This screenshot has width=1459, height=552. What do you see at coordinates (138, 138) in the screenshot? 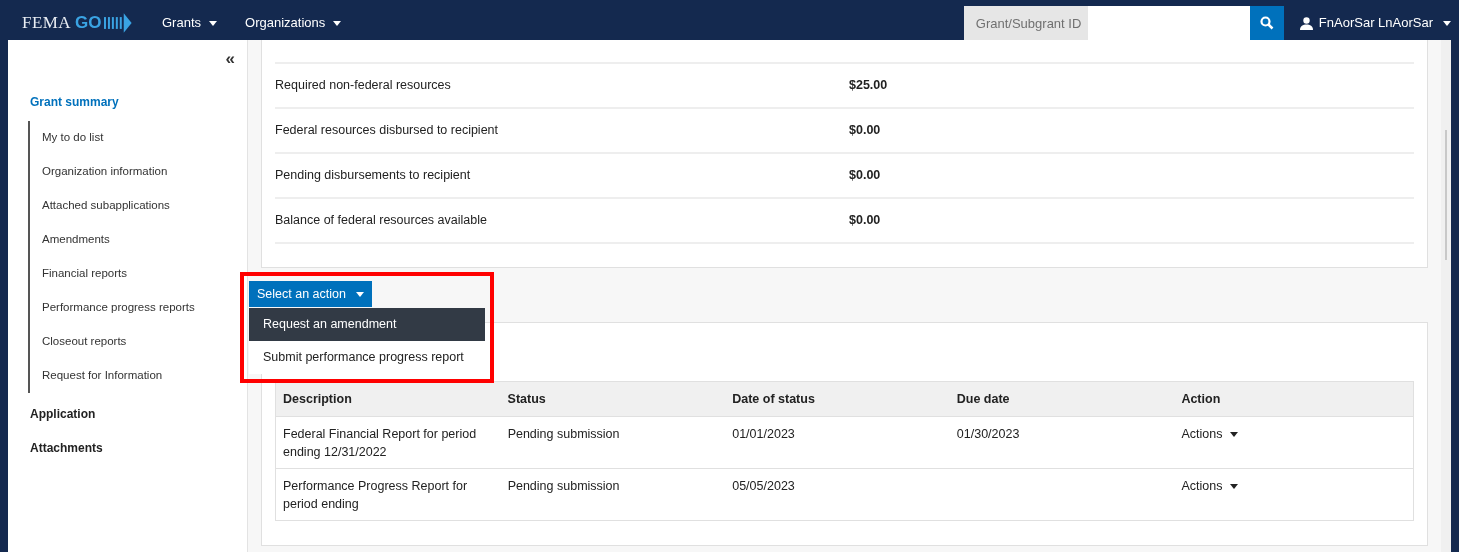
I see `sidebar-subitem: My to do list` at bounding box center [138, 138].